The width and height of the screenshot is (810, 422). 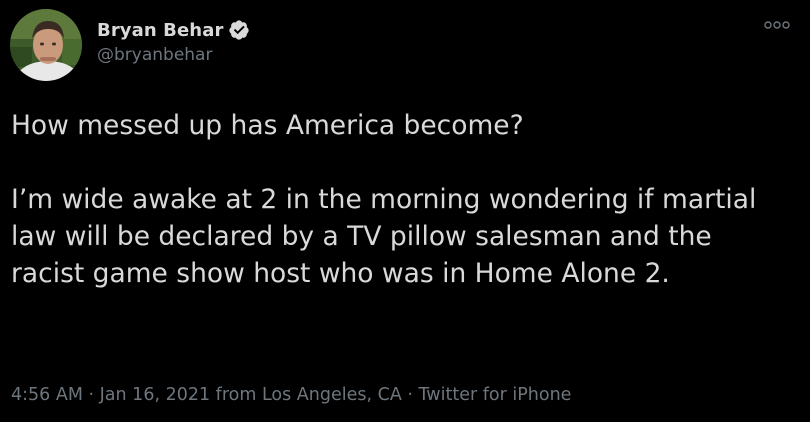 I want to click on author-handle: @bryanbehar, so click(x=173, y=55).